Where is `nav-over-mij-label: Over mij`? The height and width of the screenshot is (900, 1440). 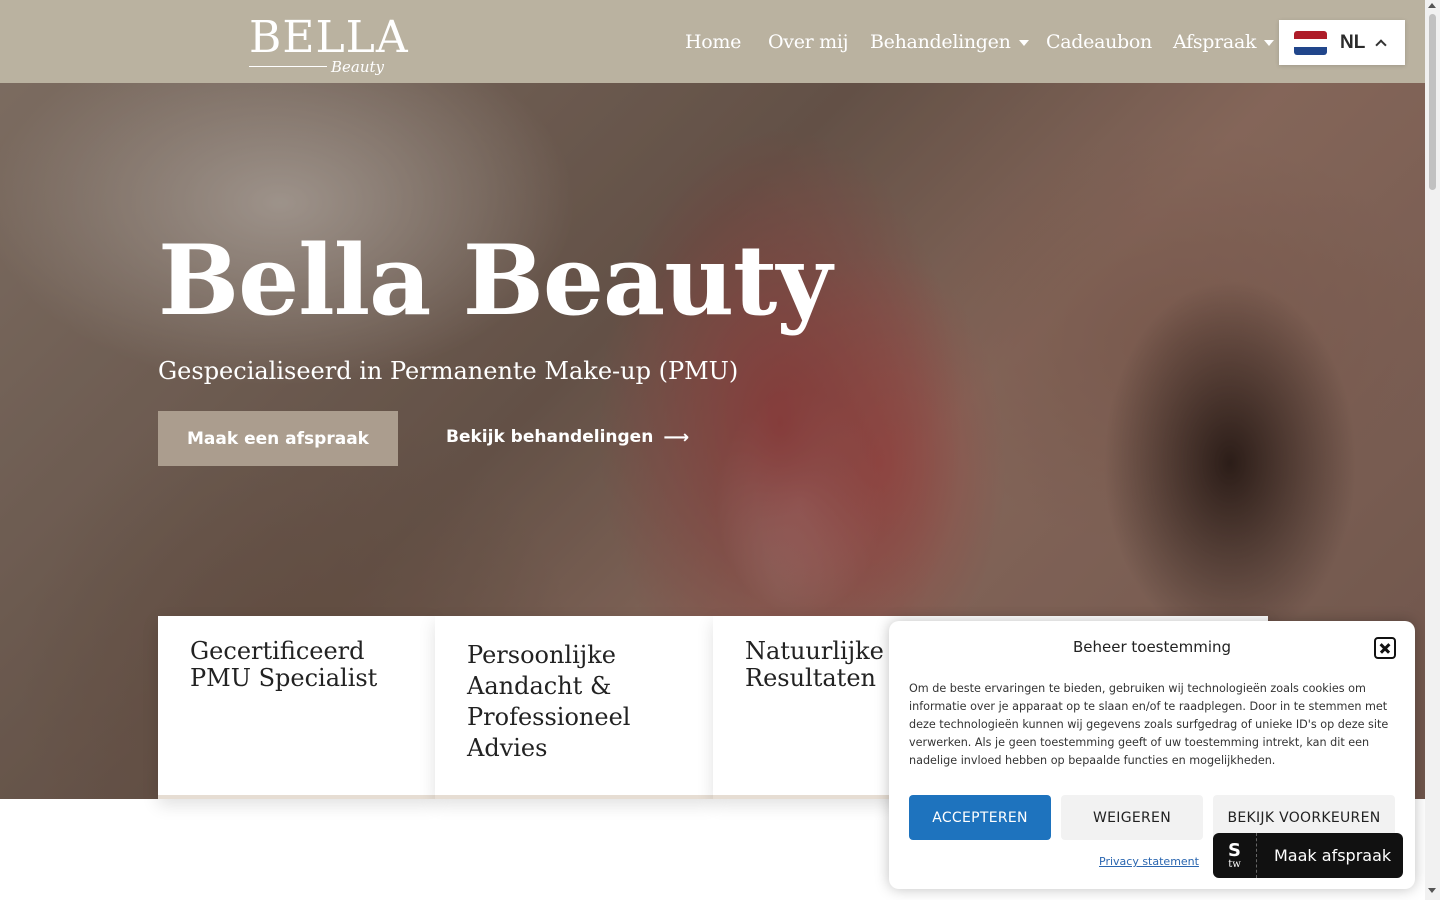
nav-over-mij-label: Over mij is located at coordinates (808, 42).